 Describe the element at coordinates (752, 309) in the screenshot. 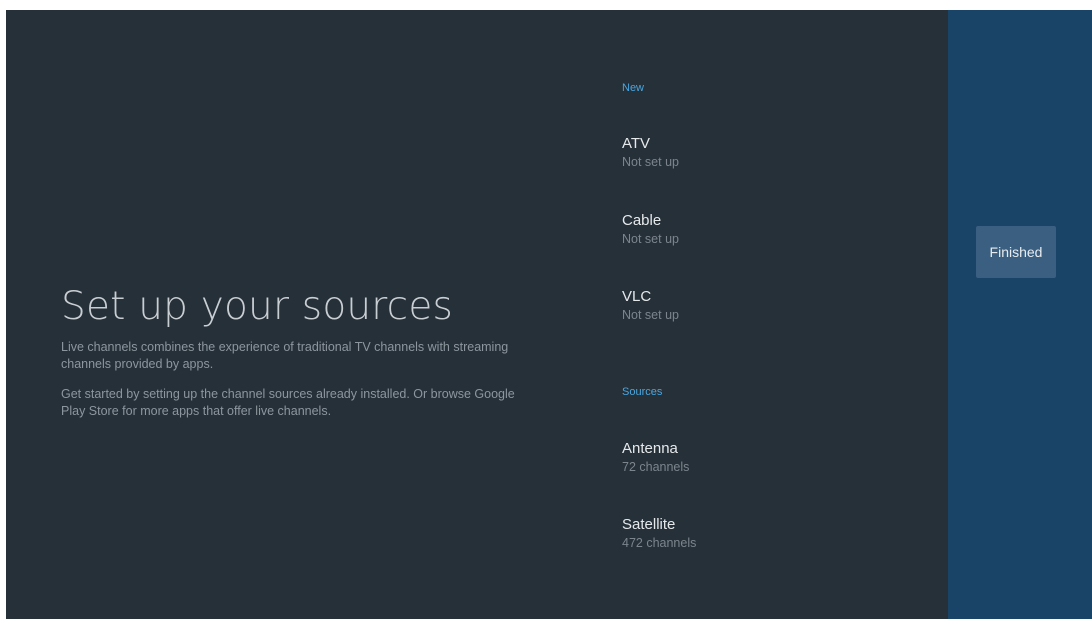

I see `source-item-vlc: VLC Not set up` at that location.